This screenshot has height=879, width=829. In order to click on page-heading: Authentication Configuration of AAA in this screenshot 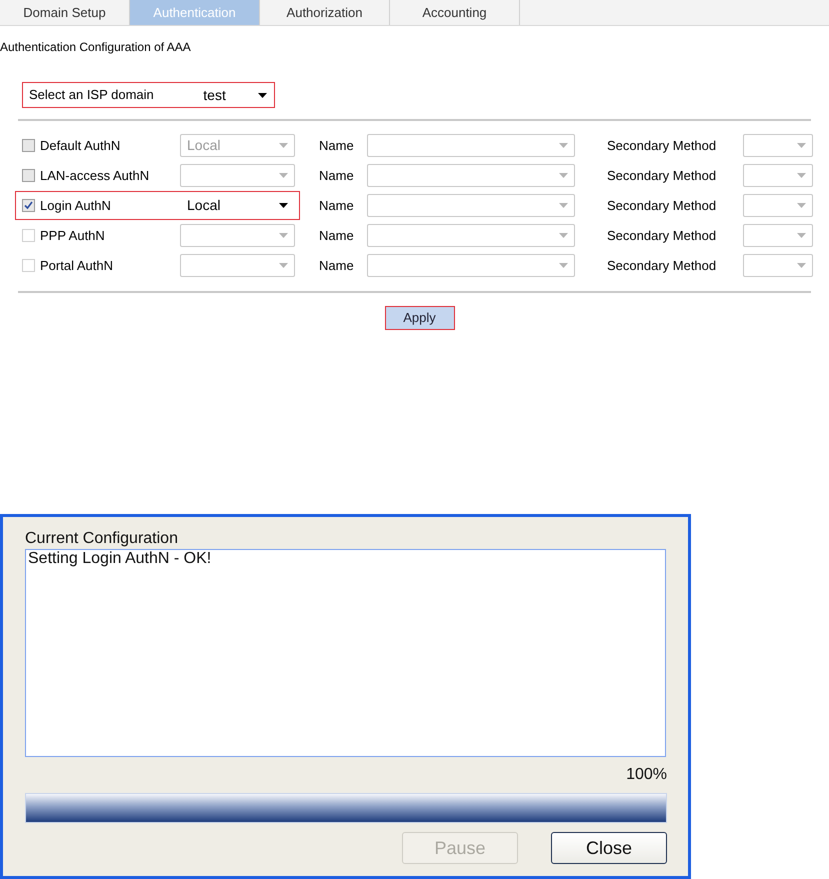, I will do `click(96, 47)`.